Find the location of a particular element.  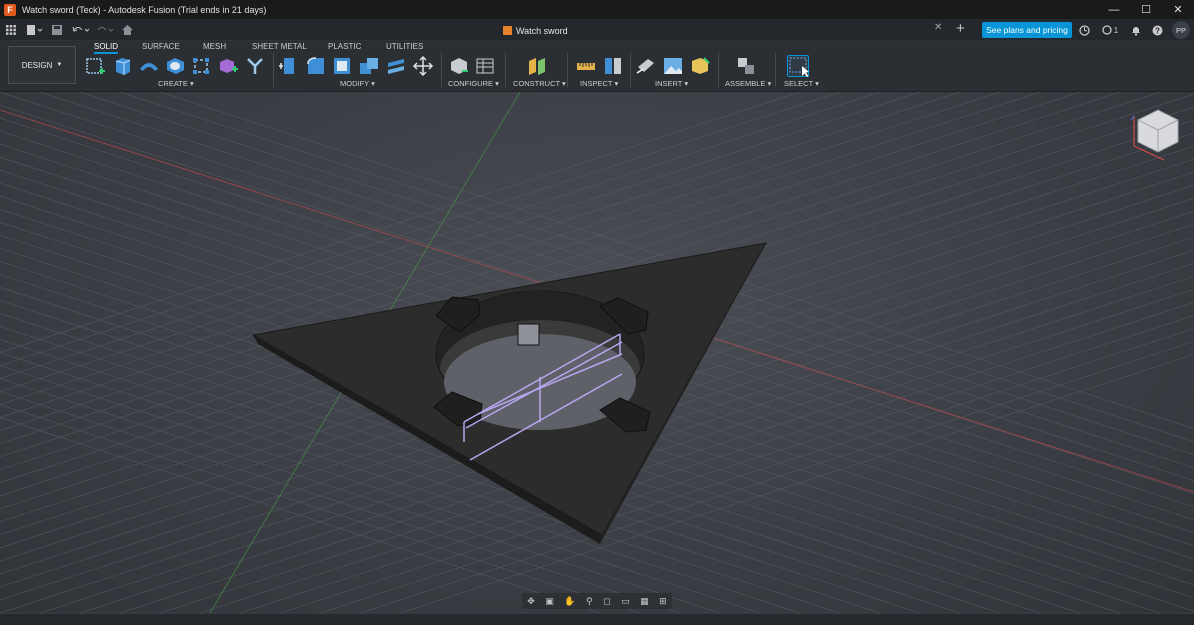

construct-label: CONSTRUCT is located at coordinates (536, 83).